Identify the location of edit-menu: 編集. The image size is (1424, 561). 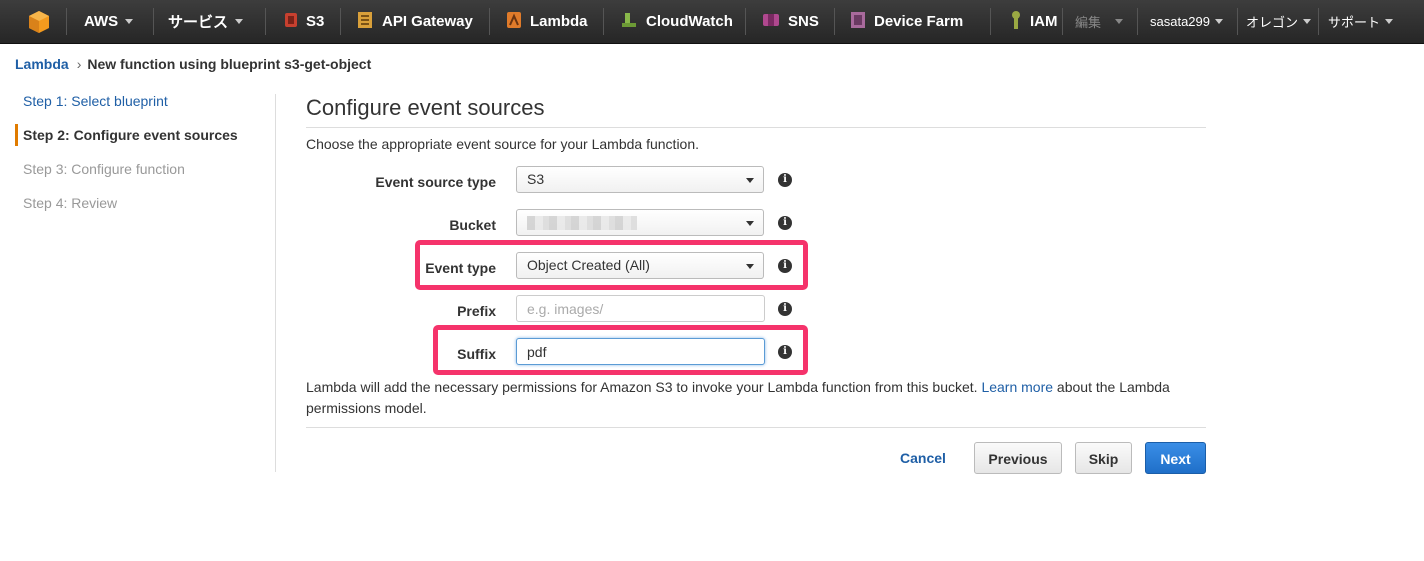
(1099, 21).